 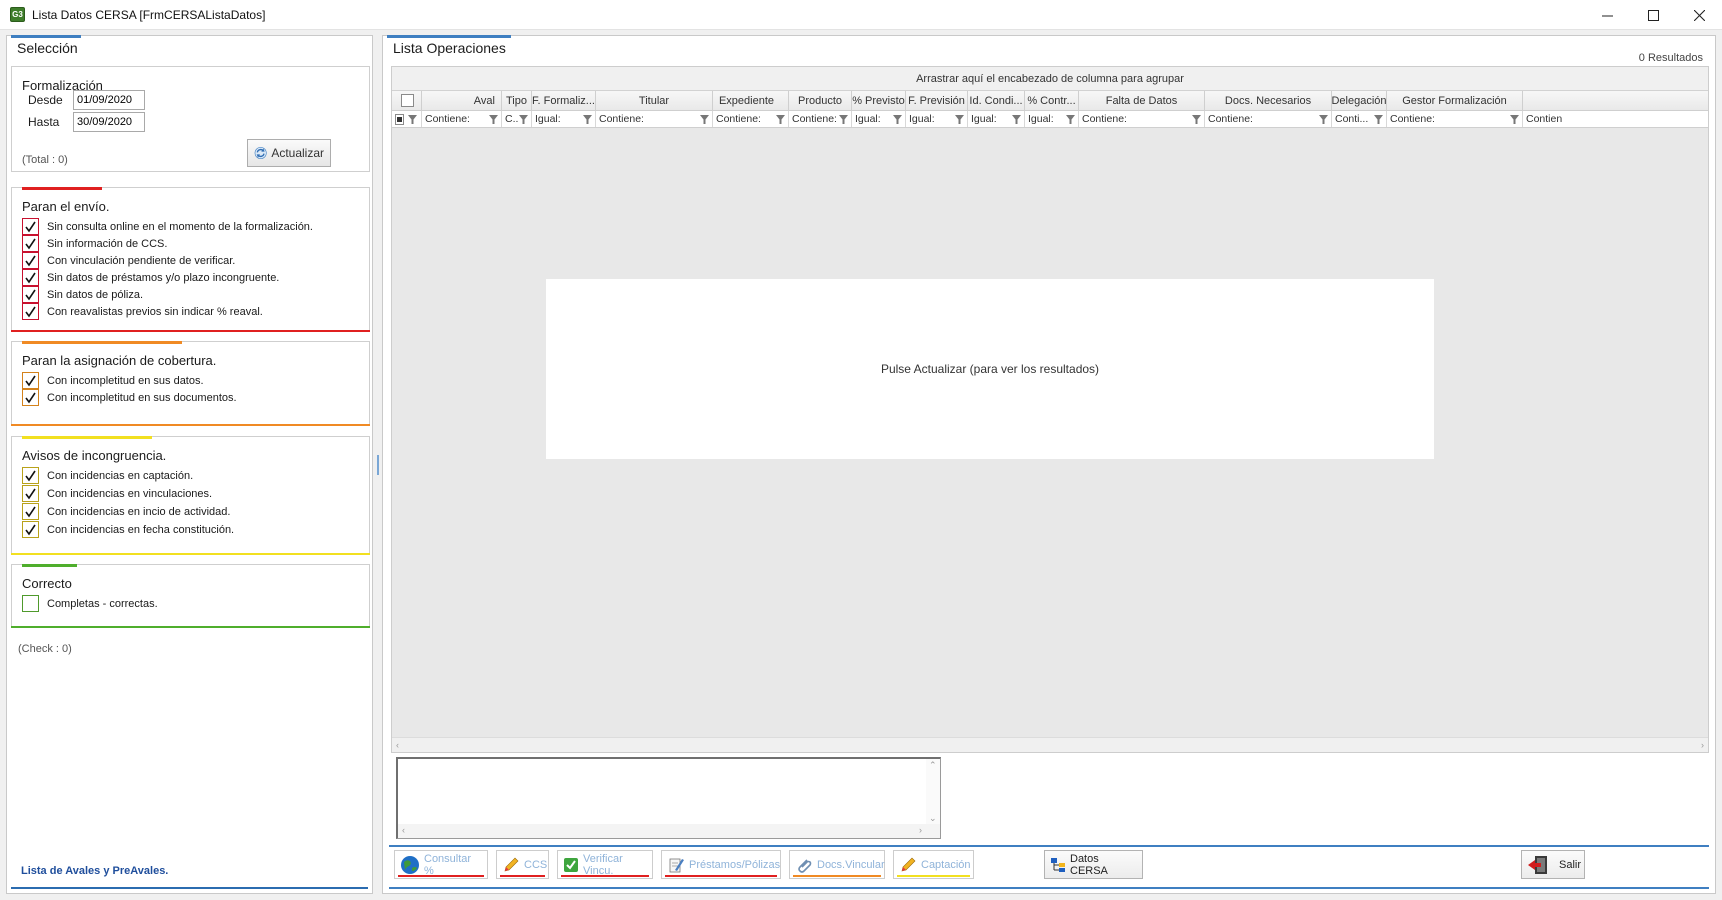 I want to click on checkbox-row: Con incidencias en vinculaciones., so click(x=117, y=493).